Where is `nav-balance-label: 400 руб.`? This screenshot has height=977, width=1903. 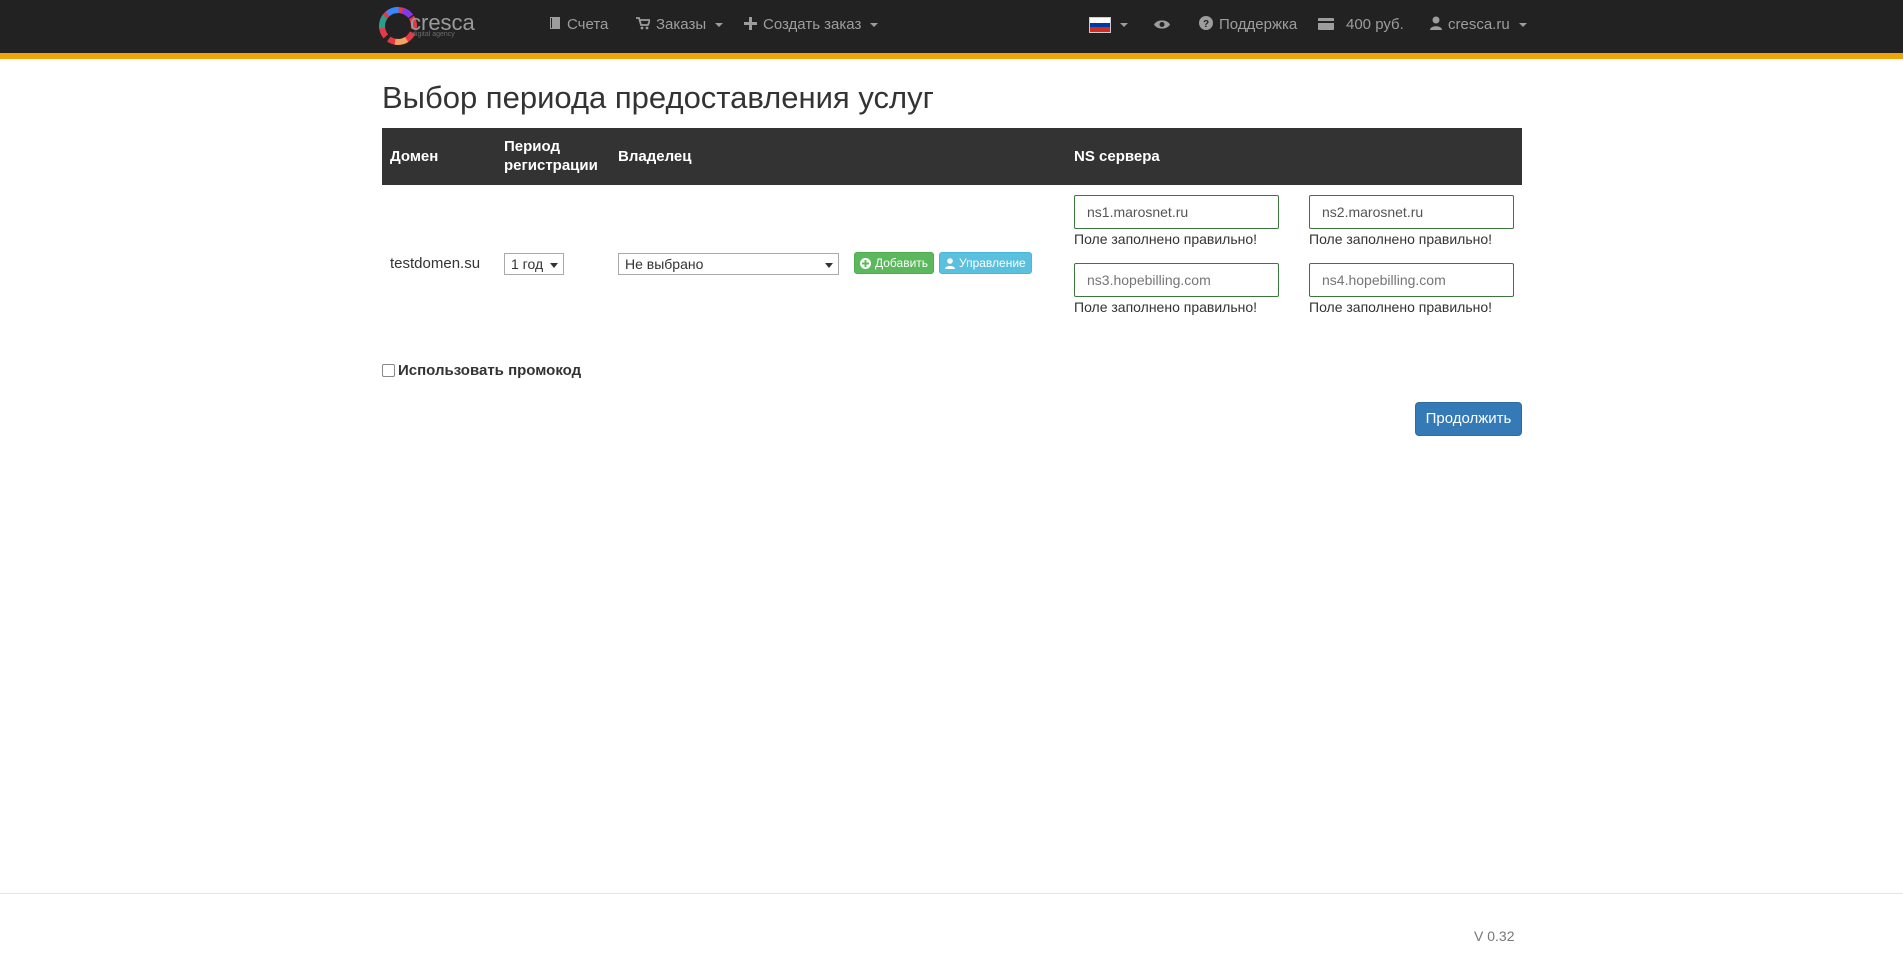
nav-balance-label: 400 руб. is located at coordinates (1375, 24).